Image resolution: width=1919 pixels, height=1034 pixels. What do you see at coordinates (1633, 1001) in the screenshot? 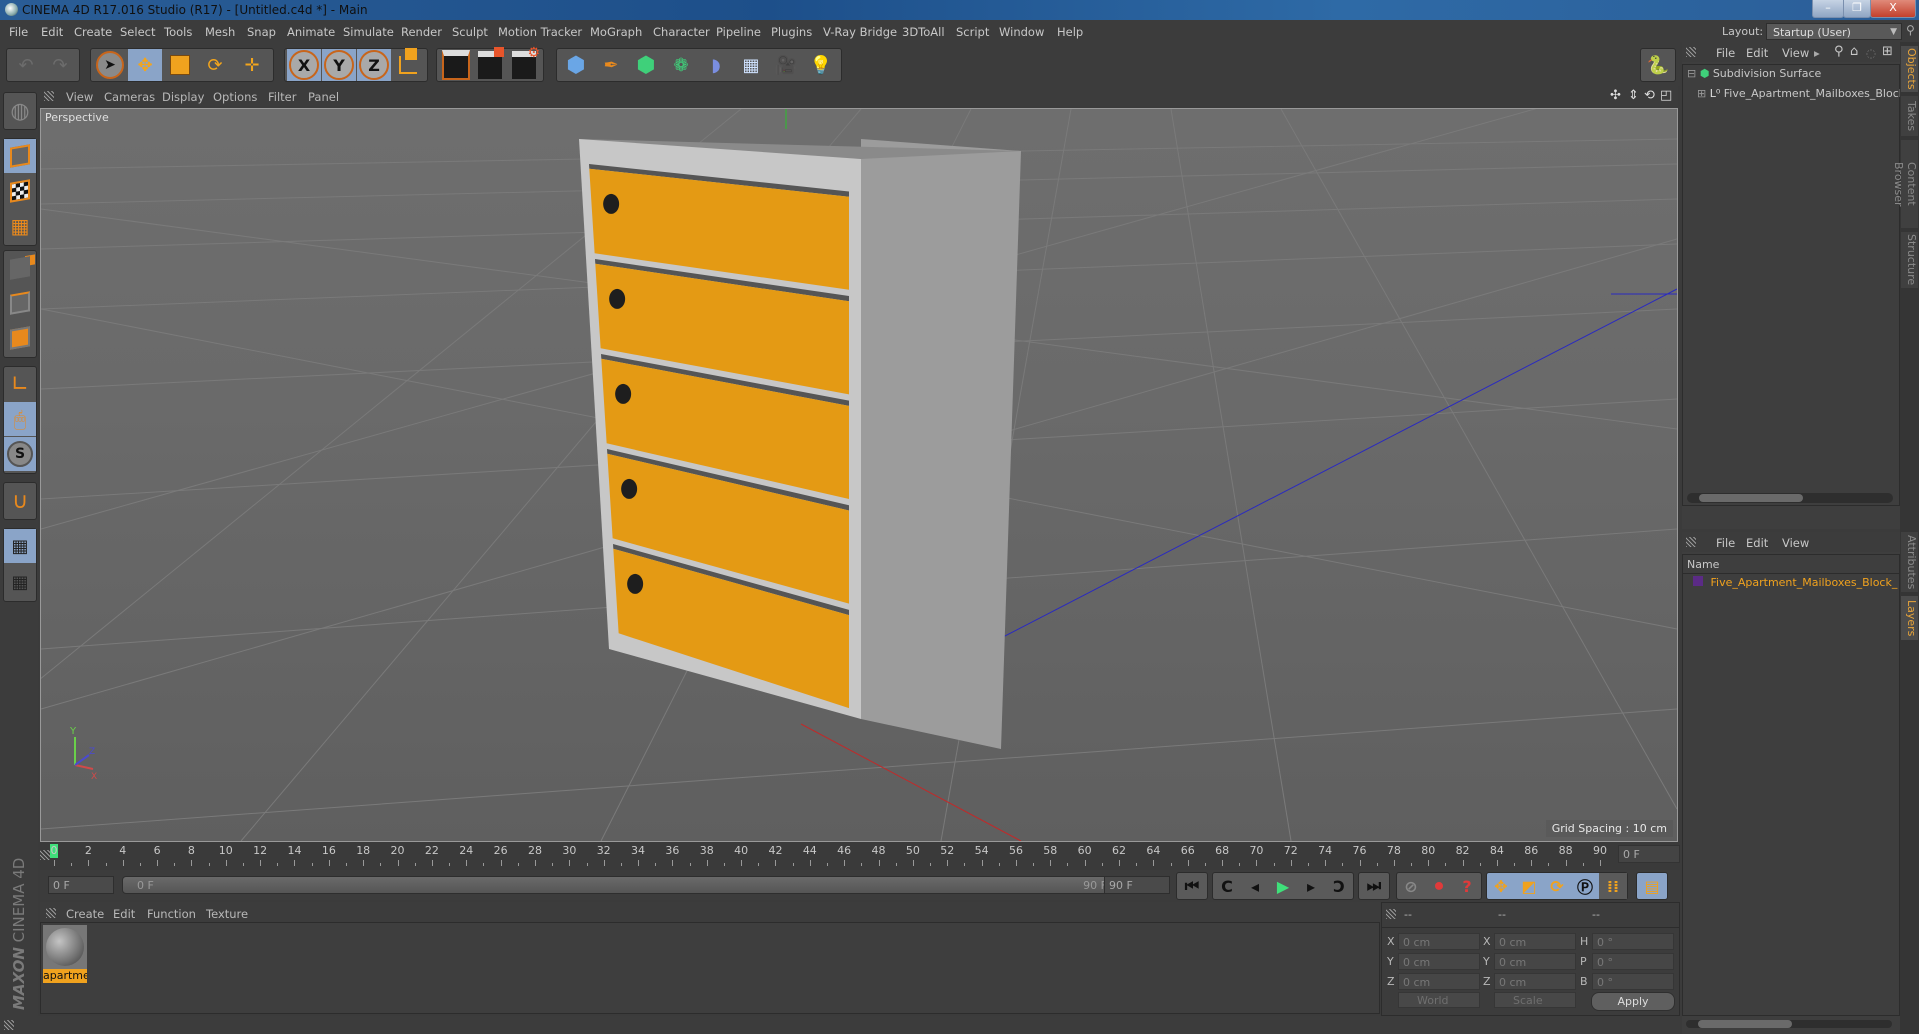
I see `apply-button: Apply` at bounding box center [1633, 1001].